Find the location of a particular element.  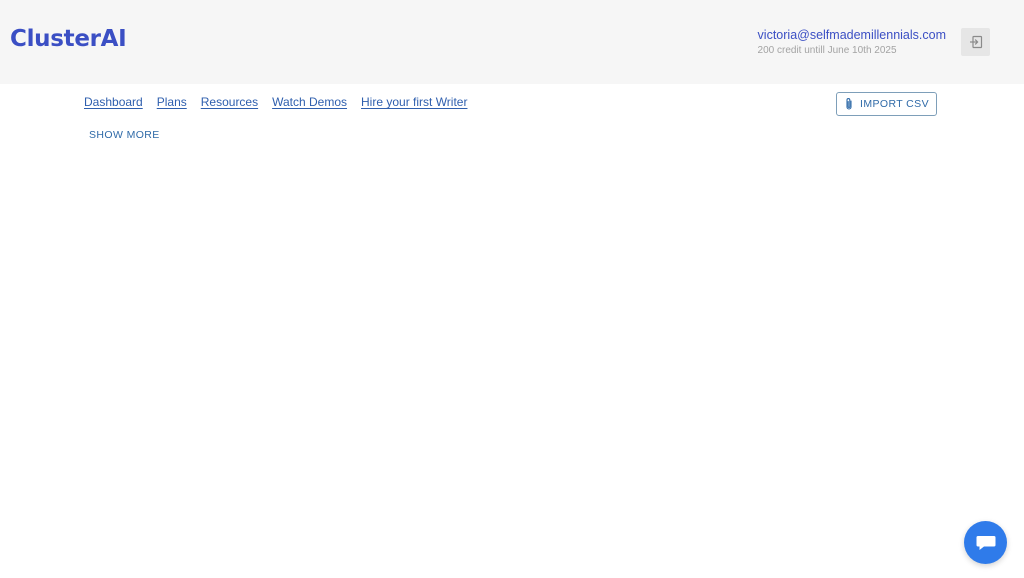

nav-link-dashboard: Dashboard is located at coordinates (113, 102).